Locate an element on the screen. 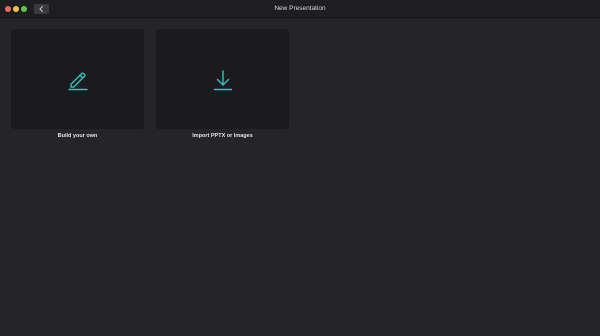 This screenshot has width=600, height=336. window-title: New Presentation is located at coordinates (300, 8).